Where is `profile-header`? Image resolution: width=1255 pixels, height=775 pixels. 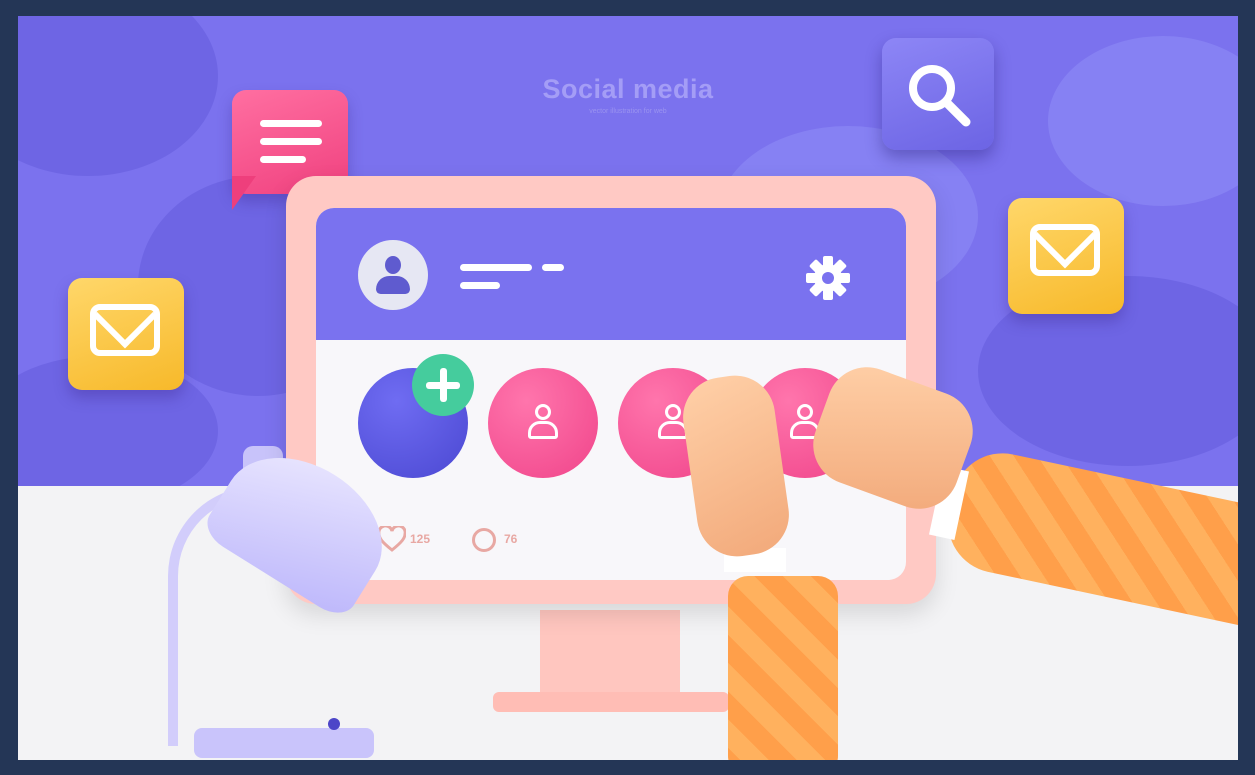 profile-header is located at coordinates (611, 274).